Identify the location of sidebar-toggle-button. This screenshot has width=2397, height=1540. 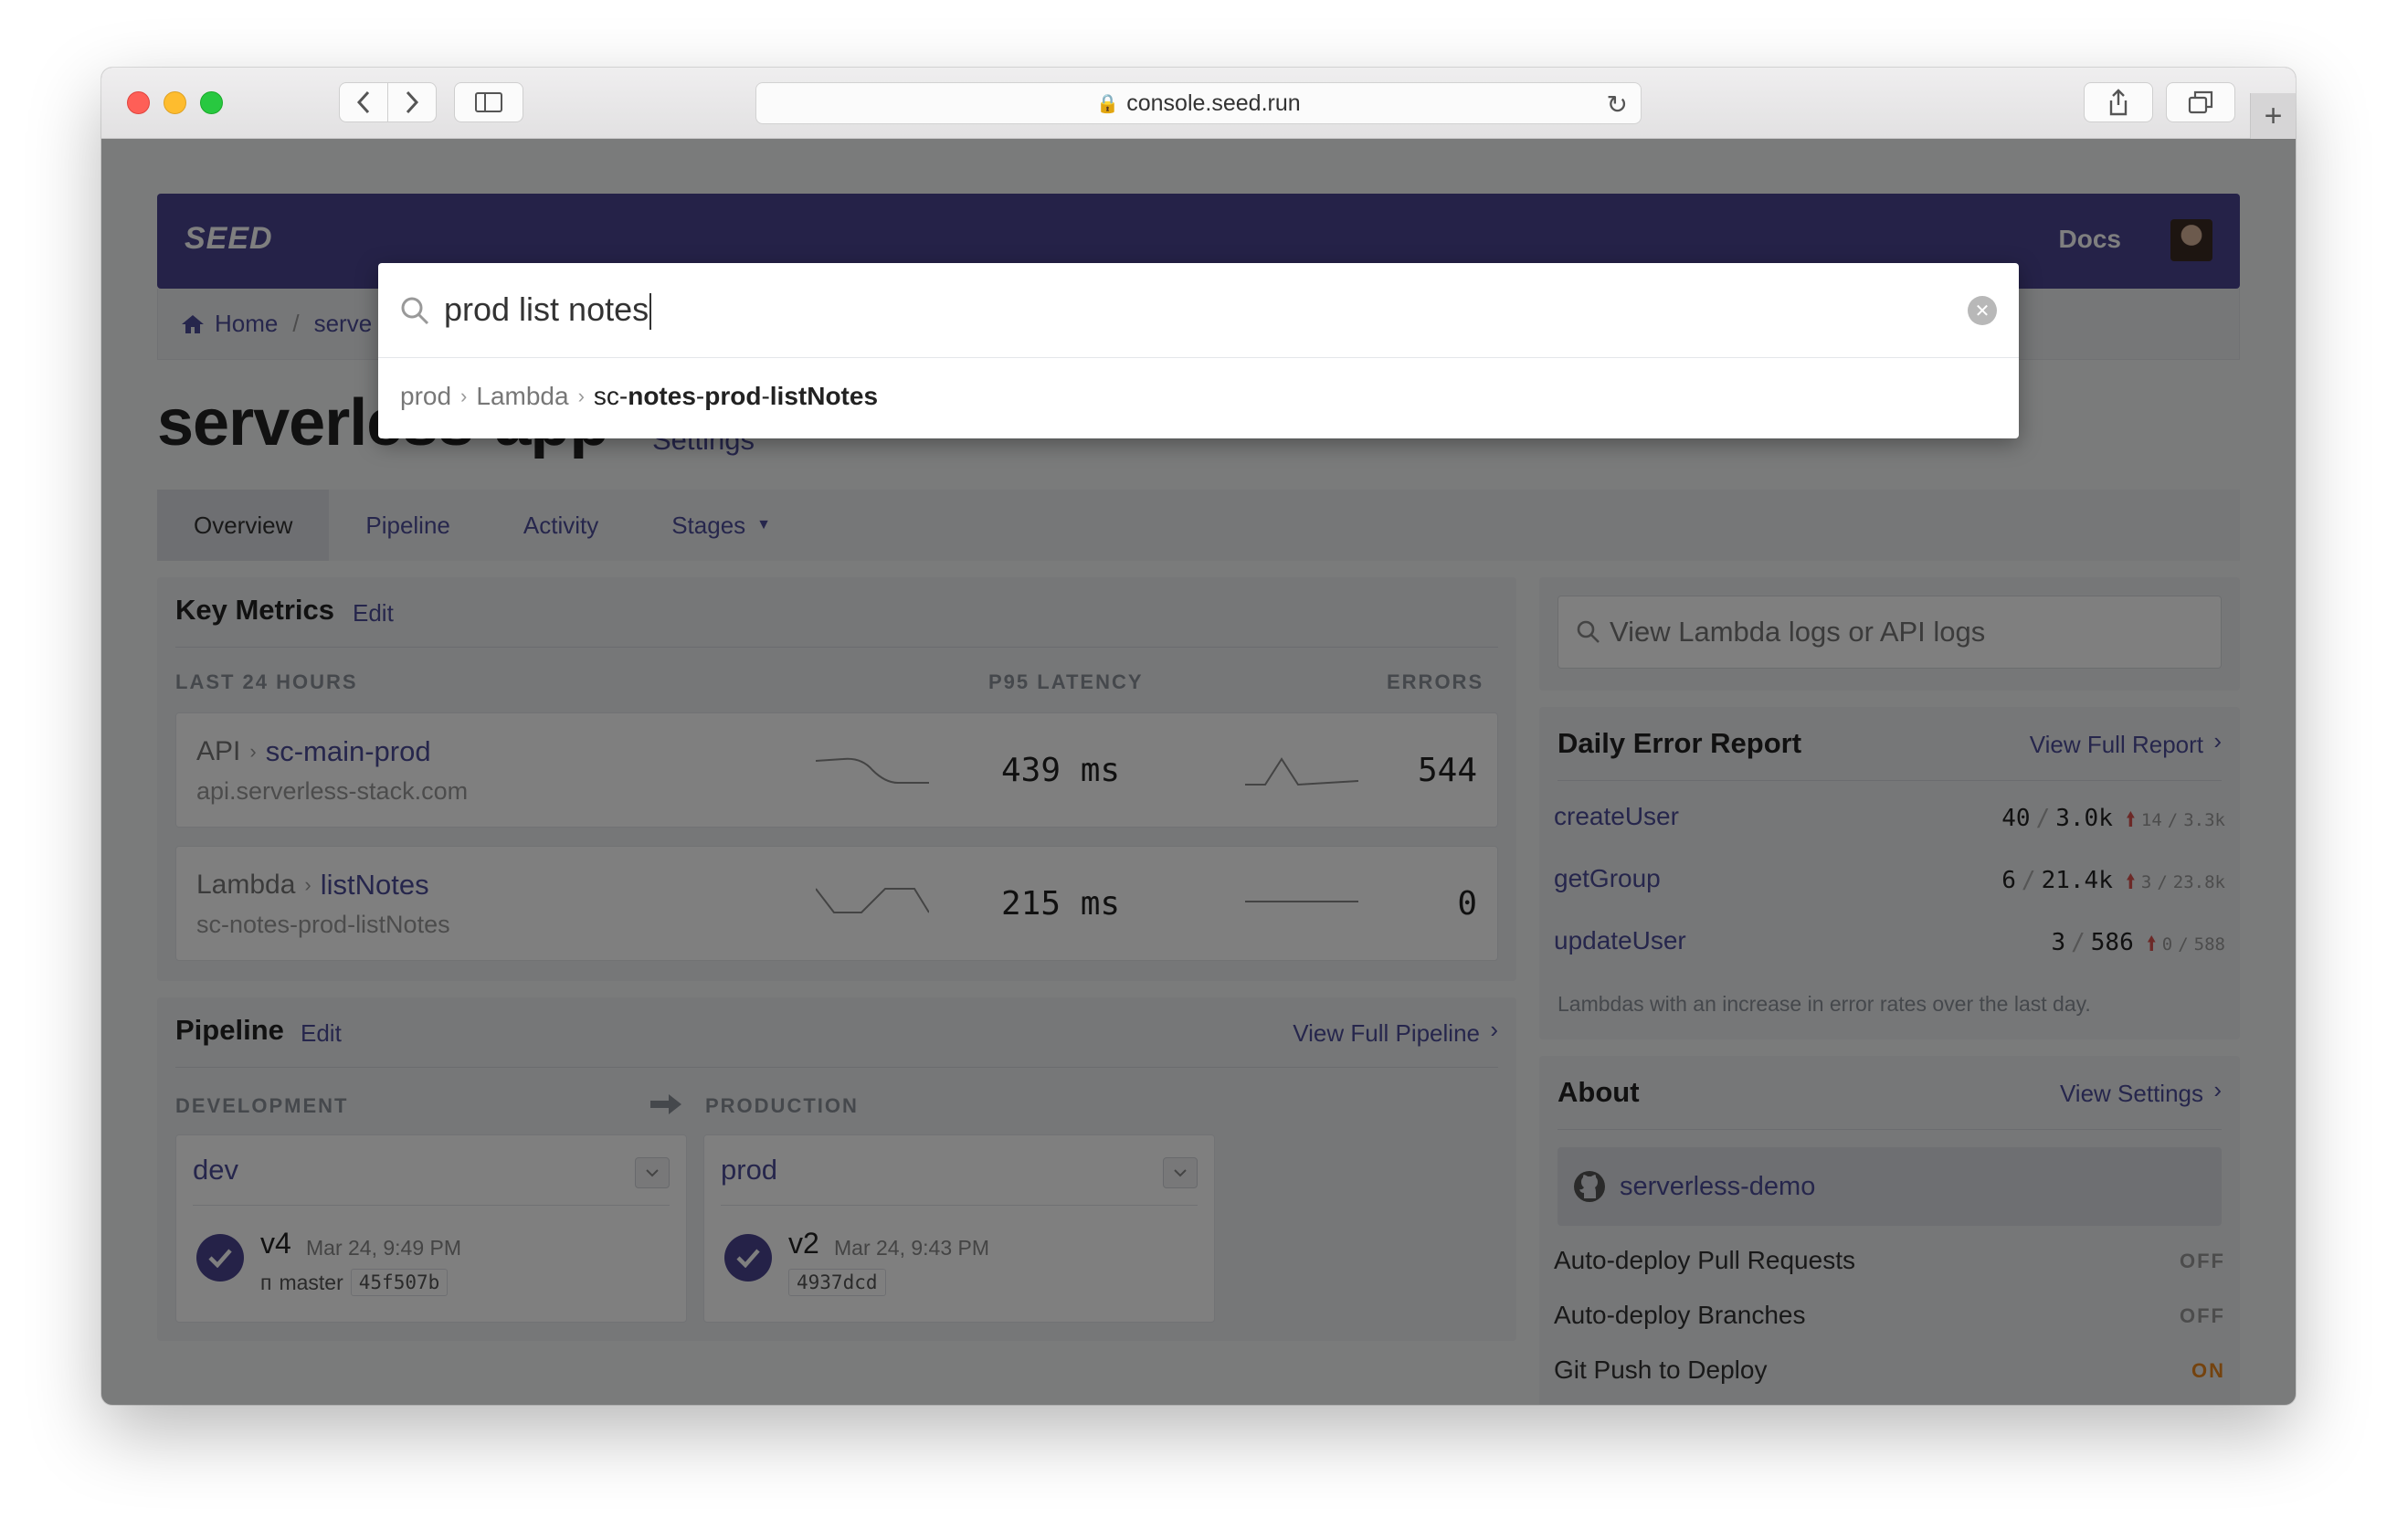
(488, 102).